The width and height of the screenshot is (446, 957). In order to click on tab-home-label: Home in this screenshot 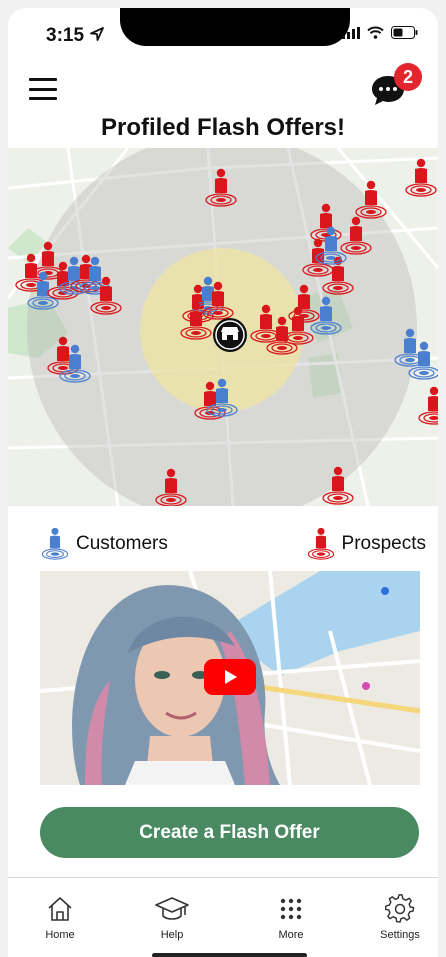, I will do `click(60, 935)`.